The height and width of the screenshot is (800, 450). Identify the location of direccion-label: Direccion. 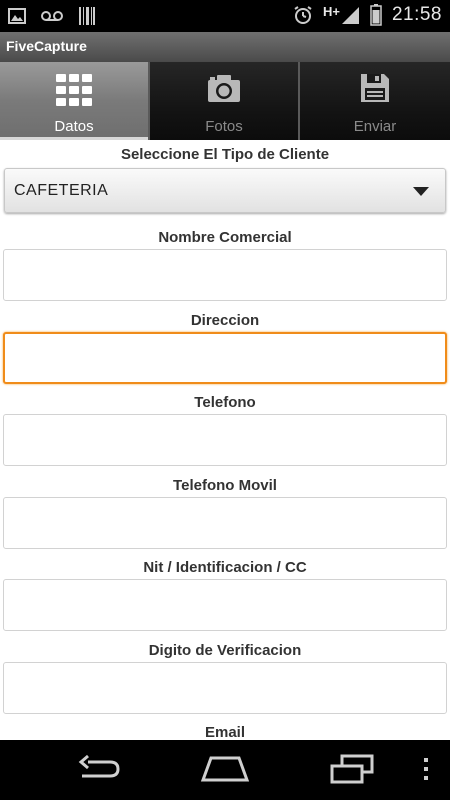
(225, 320).